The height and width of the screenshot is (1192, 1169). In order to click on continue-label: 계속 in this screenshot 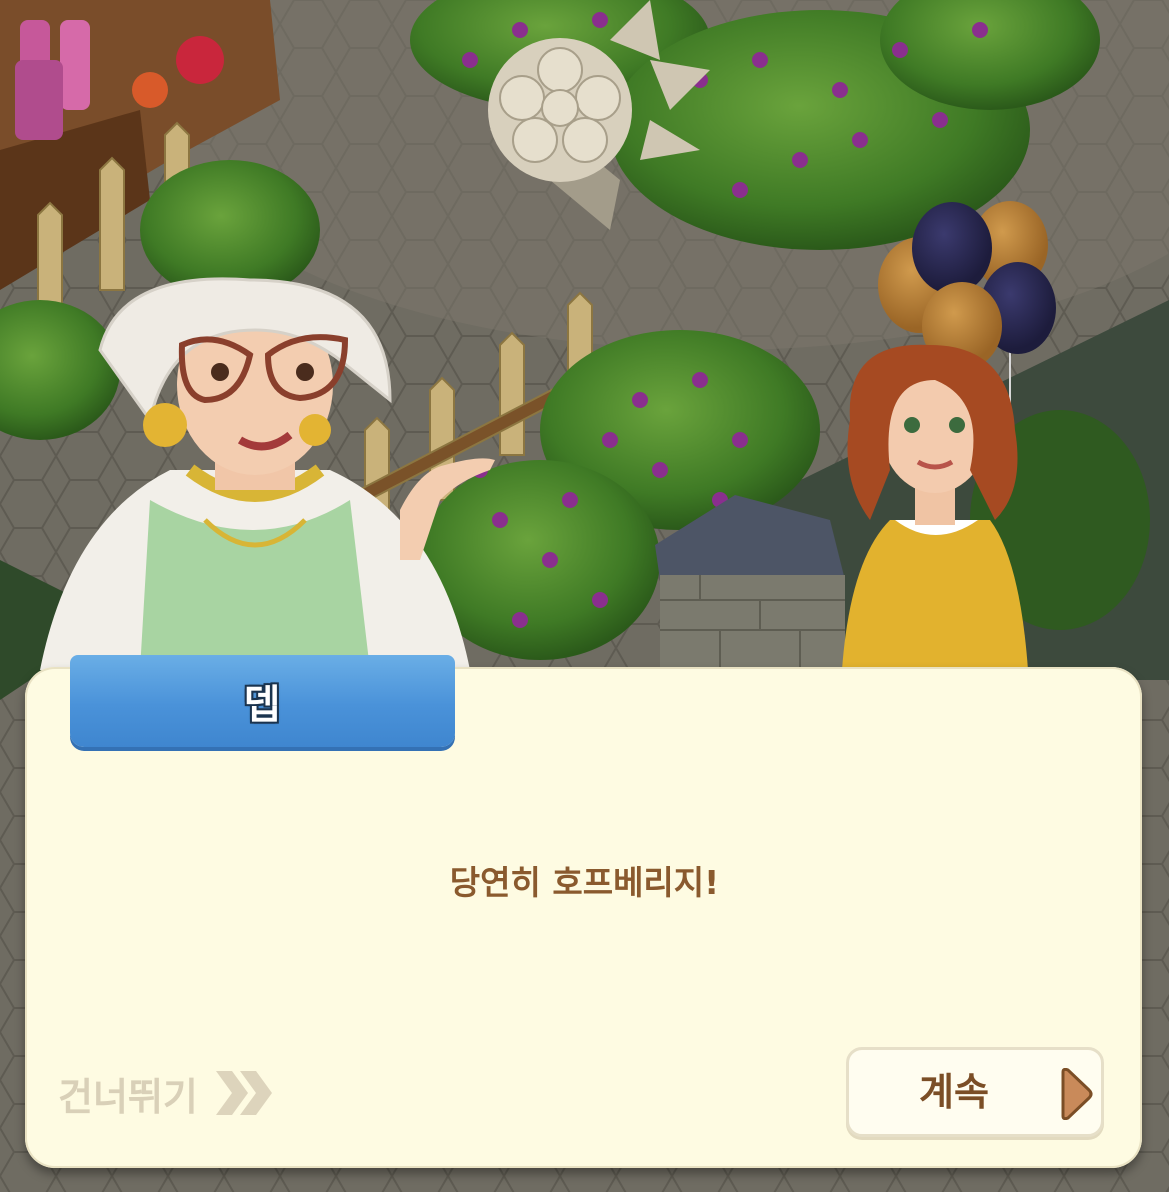, I will do `click(954, 1092)`.